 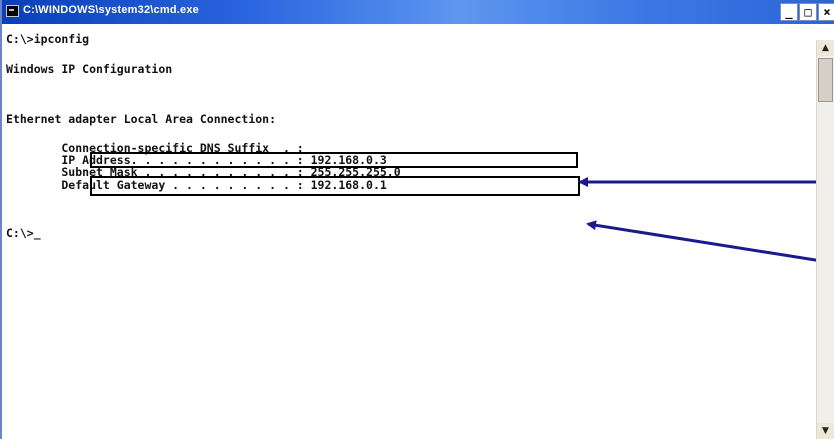 What do you see at coordinates (111, 10) in the screenshot?
I see `window-title: C:\WINDOWS\system32\cmd.exe` at bounding box center [111, 10].